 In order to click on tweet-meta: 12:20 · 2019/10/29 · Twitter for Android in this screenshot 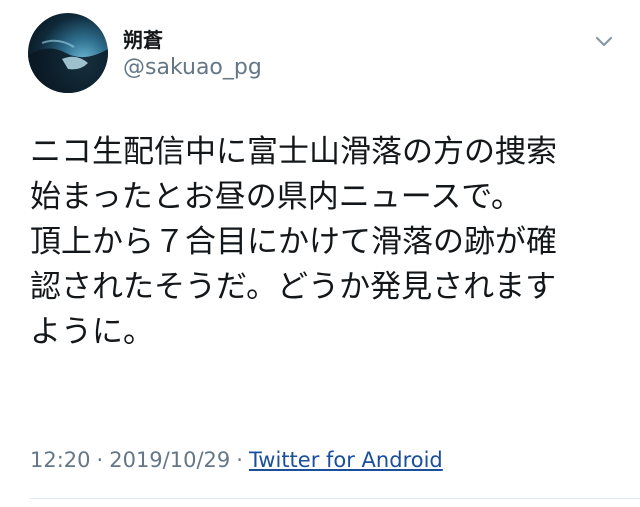, I will do `click(236, 460)`.